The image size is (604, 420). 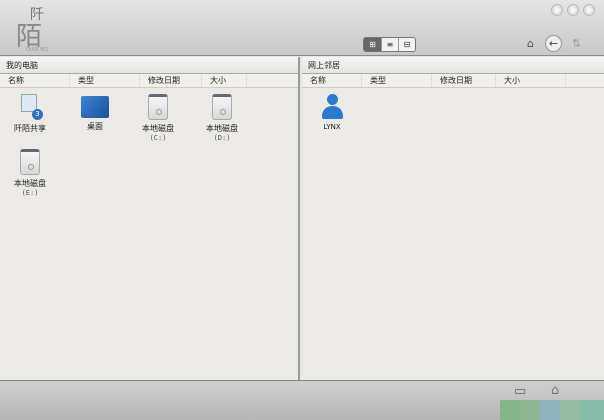 I want to click on item-label: 桌面, so click(x=95, y=126).